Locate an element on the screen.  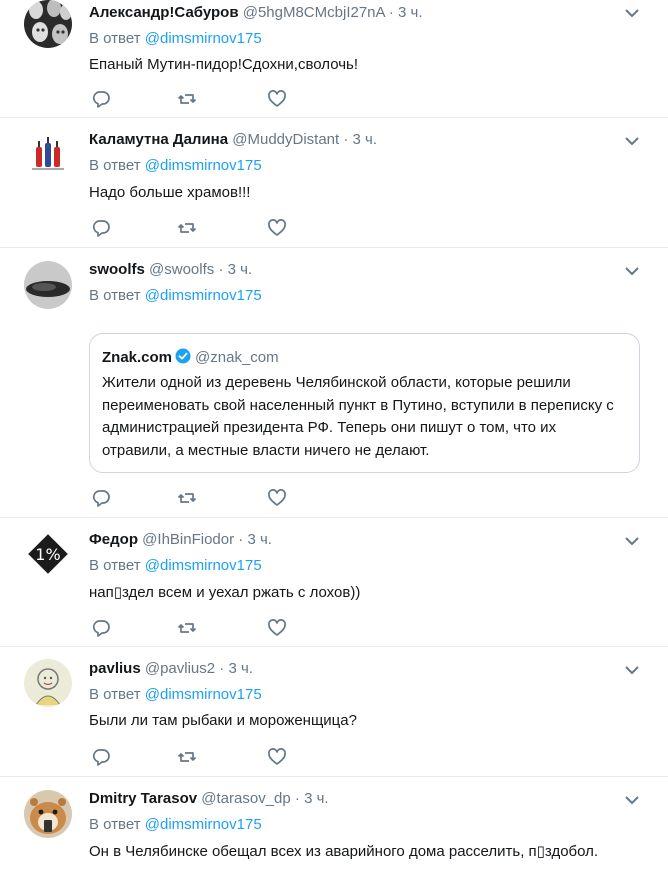
tweet-text: нап▯здел всем и уехал ржать с лохов)) is located at coordinates (225, 592).